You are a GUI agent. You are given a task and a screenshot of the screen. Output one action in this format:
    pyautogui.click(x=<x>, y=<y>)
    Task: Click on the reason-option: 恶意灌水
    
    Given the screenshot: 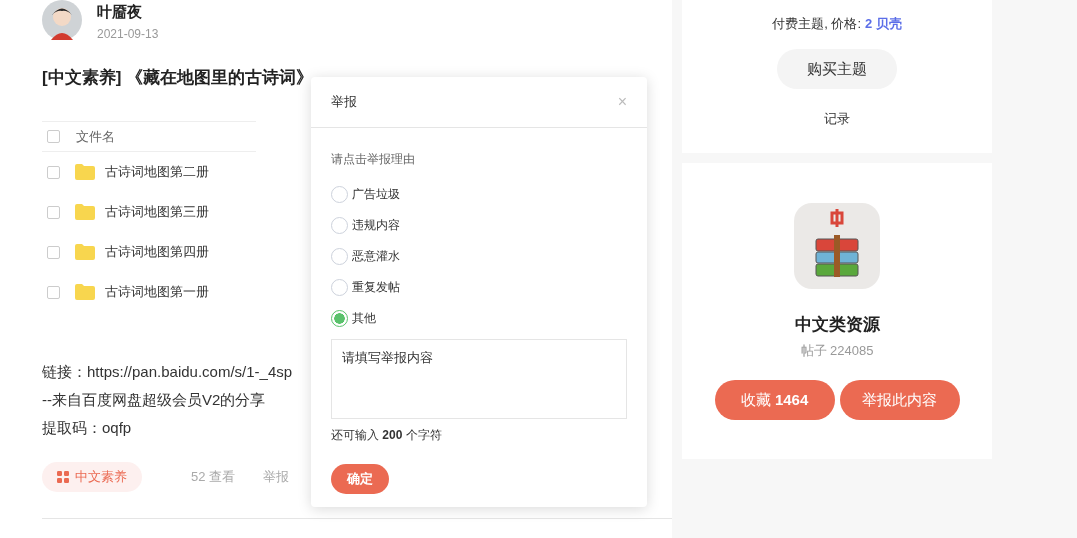 What is the action you would take?
    pyautogui.click(x=365, y=256)
    